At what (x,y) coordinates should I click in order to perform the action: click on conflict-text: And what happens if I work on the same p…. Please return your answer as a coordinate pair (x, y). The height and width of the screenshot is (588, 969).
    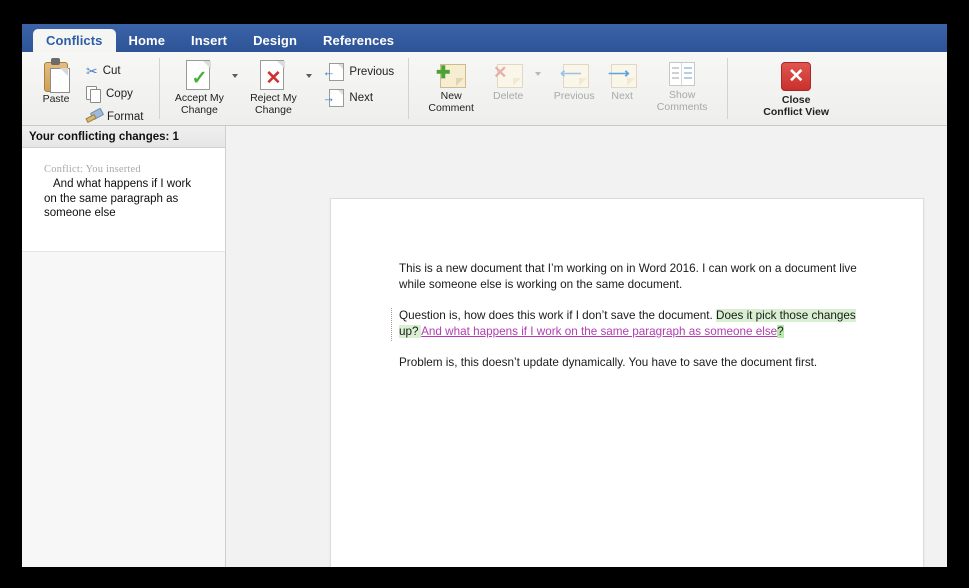
    Looking at the image, I should click on (118, 198).